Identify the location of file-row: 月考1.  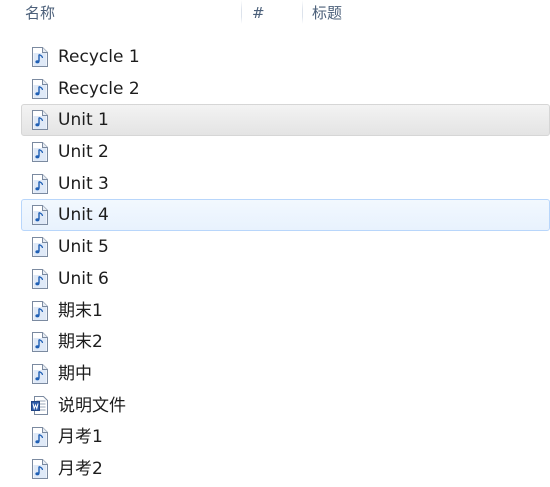
(285, 437).